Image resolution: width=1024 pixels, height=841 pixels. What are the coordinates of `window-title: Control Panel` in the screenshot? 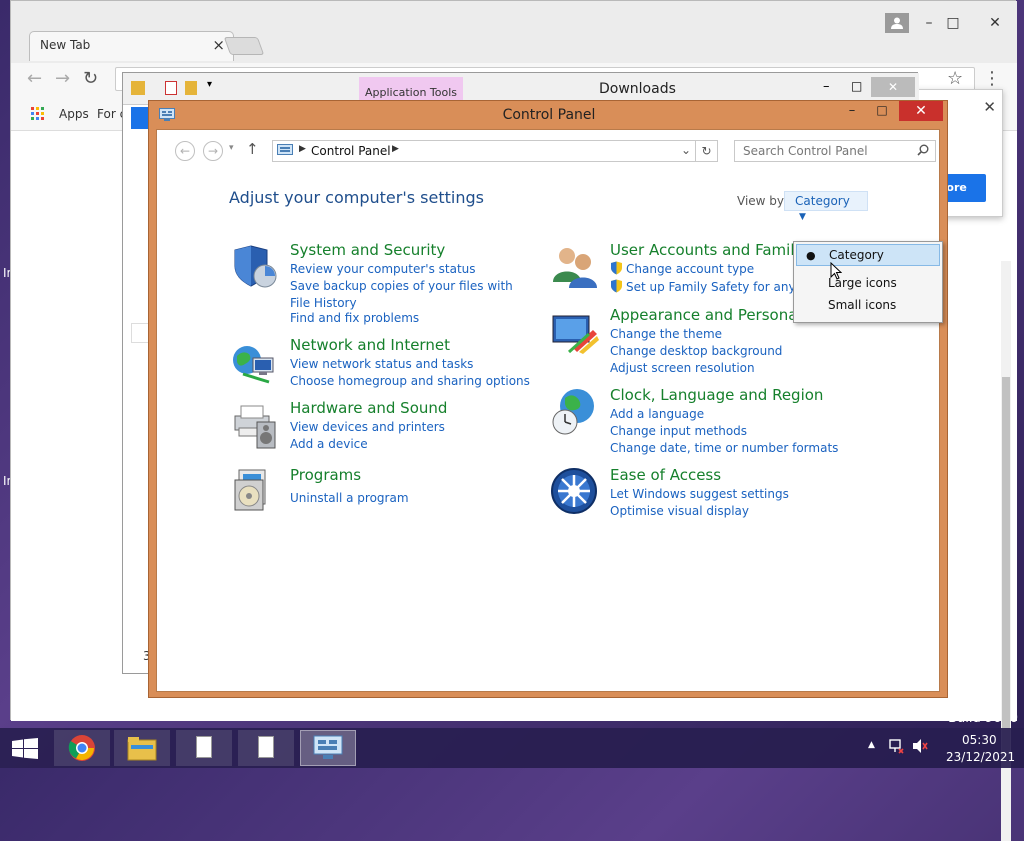 It's located at (549, 115).